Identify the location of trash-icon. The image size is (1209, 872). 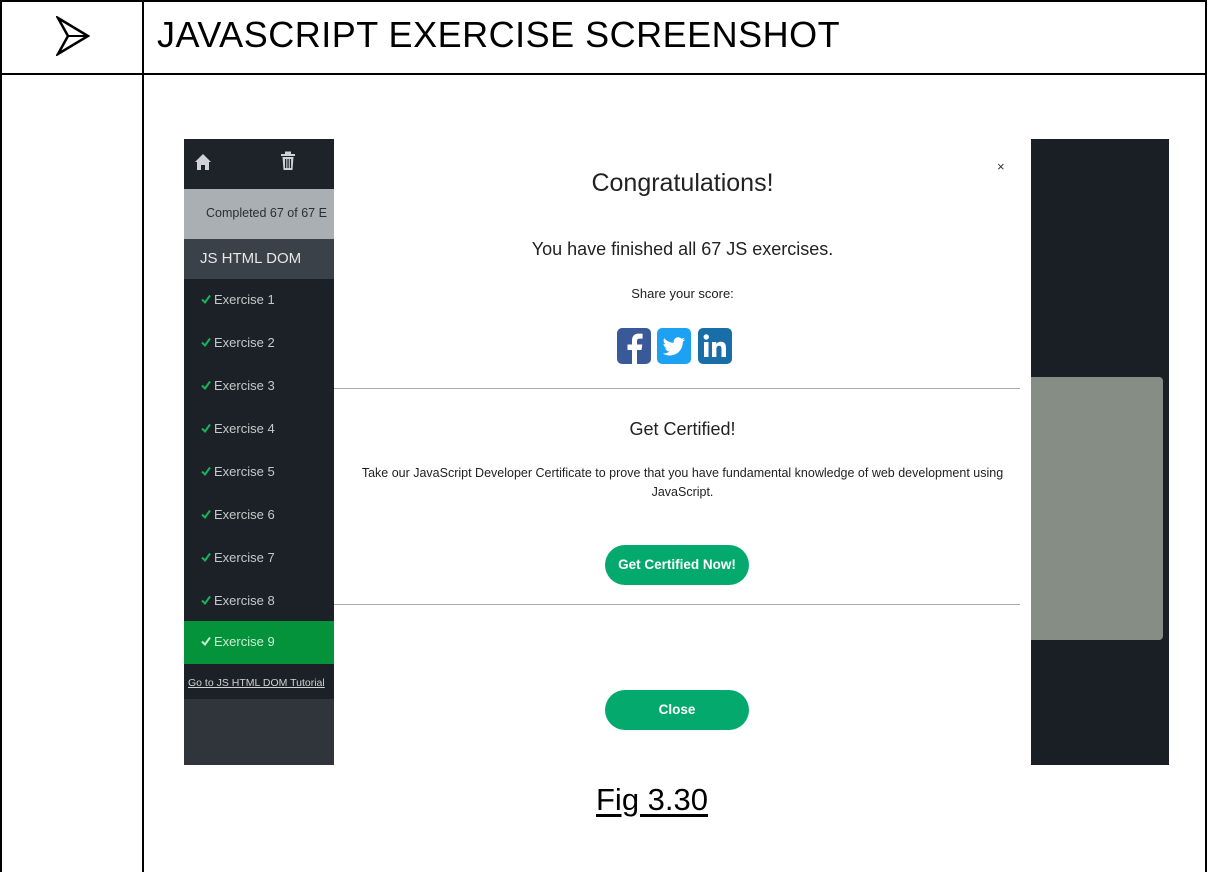
(288, 161).